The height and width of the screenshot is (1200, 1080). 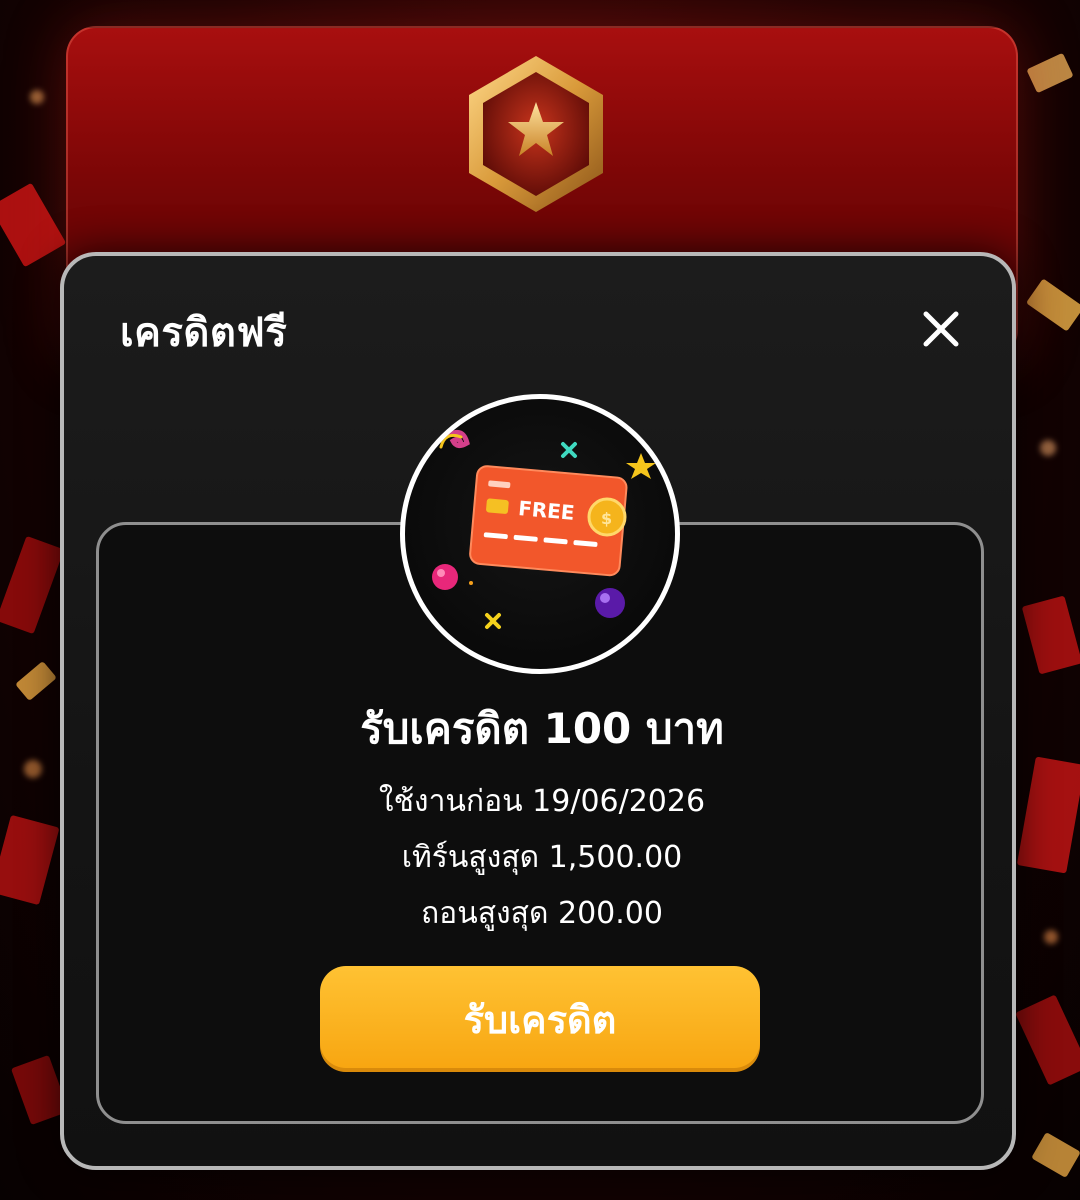 I want to click on close-icon, so click(x=941, y=329).